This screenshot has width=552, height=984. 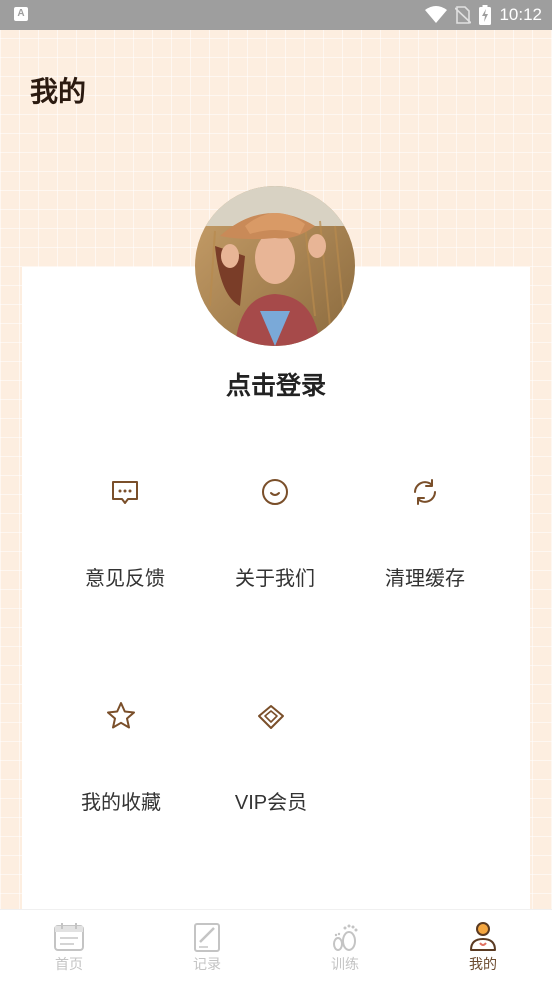 I want to click on no-sim-icon, so click(x=463, y=15).